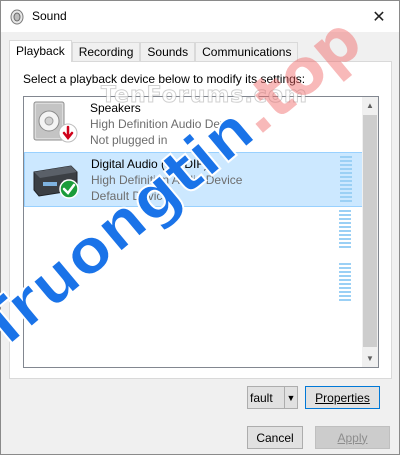 The height and width of the screenshot is (455, 400). I want to click on device-status: Not plugged in, so click(129, 140).